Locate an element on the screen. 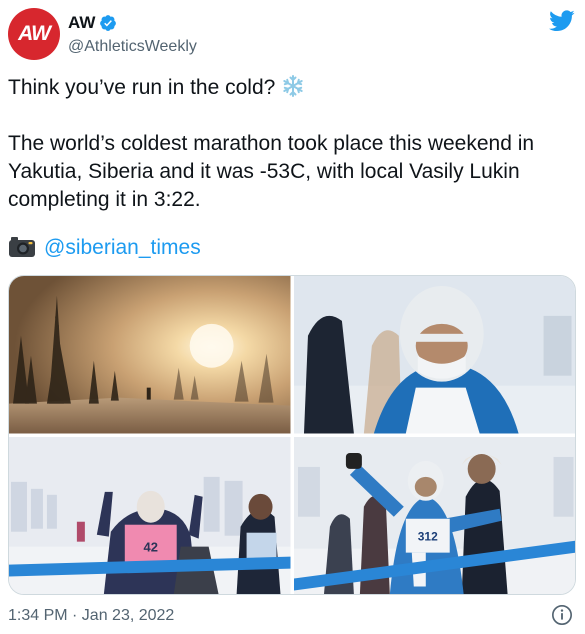 The width and height of the screenshot is (585, 634). avatar: AW is located at coordinates (34, 34).